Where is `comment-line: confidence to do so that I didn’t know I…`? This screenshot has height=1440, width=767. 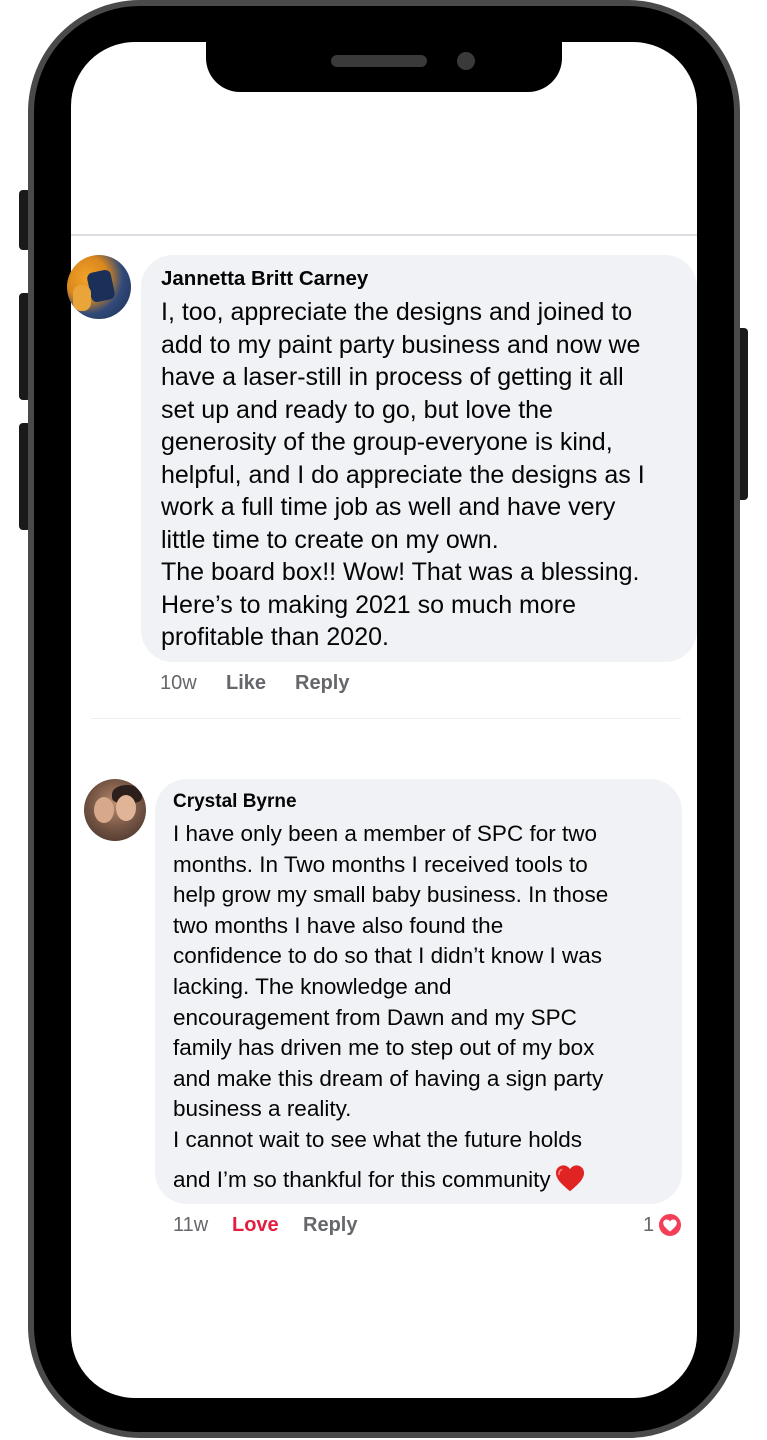 comment-line: confidence to do so that I didn’t know I… is located at coordinates (388, 956).